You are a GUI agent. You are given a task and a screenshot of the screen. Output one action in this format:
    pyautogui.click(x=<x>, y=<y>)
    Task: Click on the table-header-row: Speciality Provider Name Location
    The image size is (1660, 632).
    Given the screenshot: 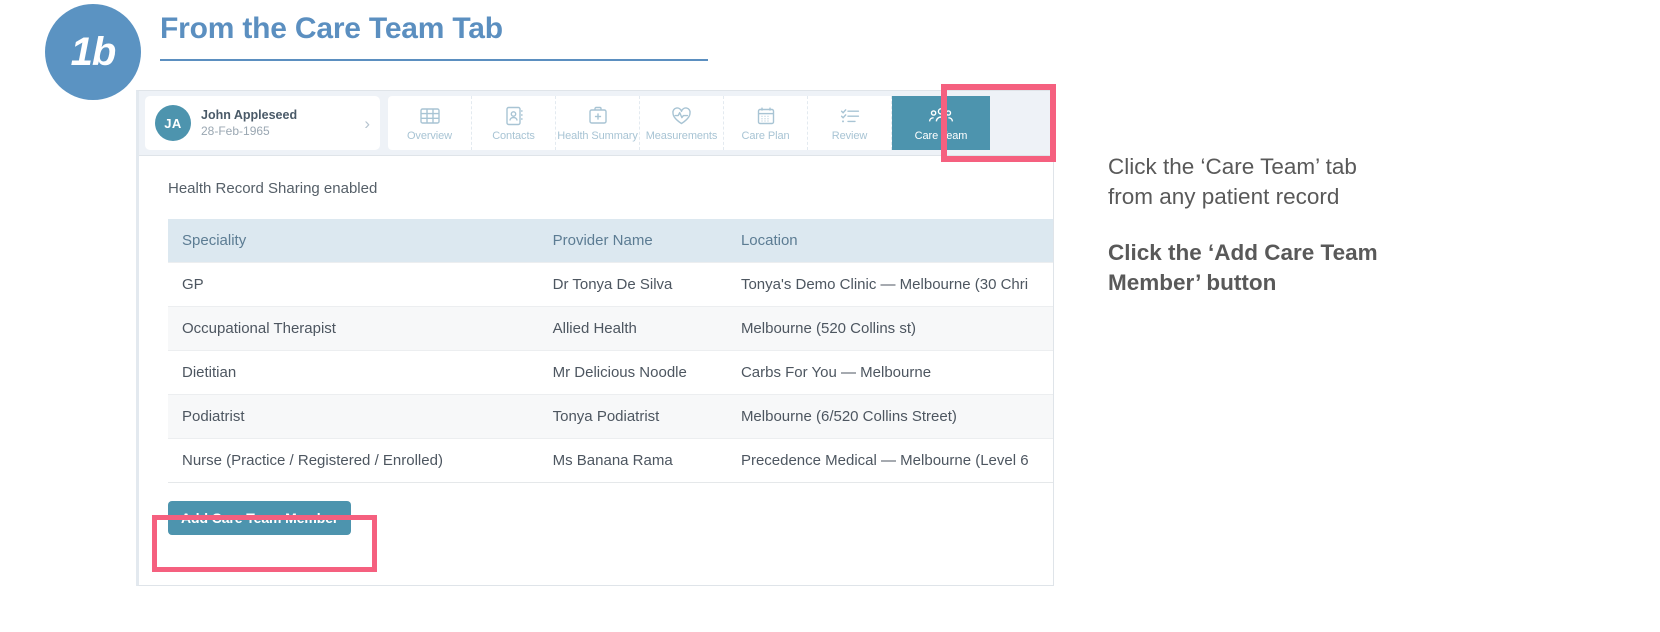 What is the action you would take?
    pyautogui.click(x=610, y=241)
    